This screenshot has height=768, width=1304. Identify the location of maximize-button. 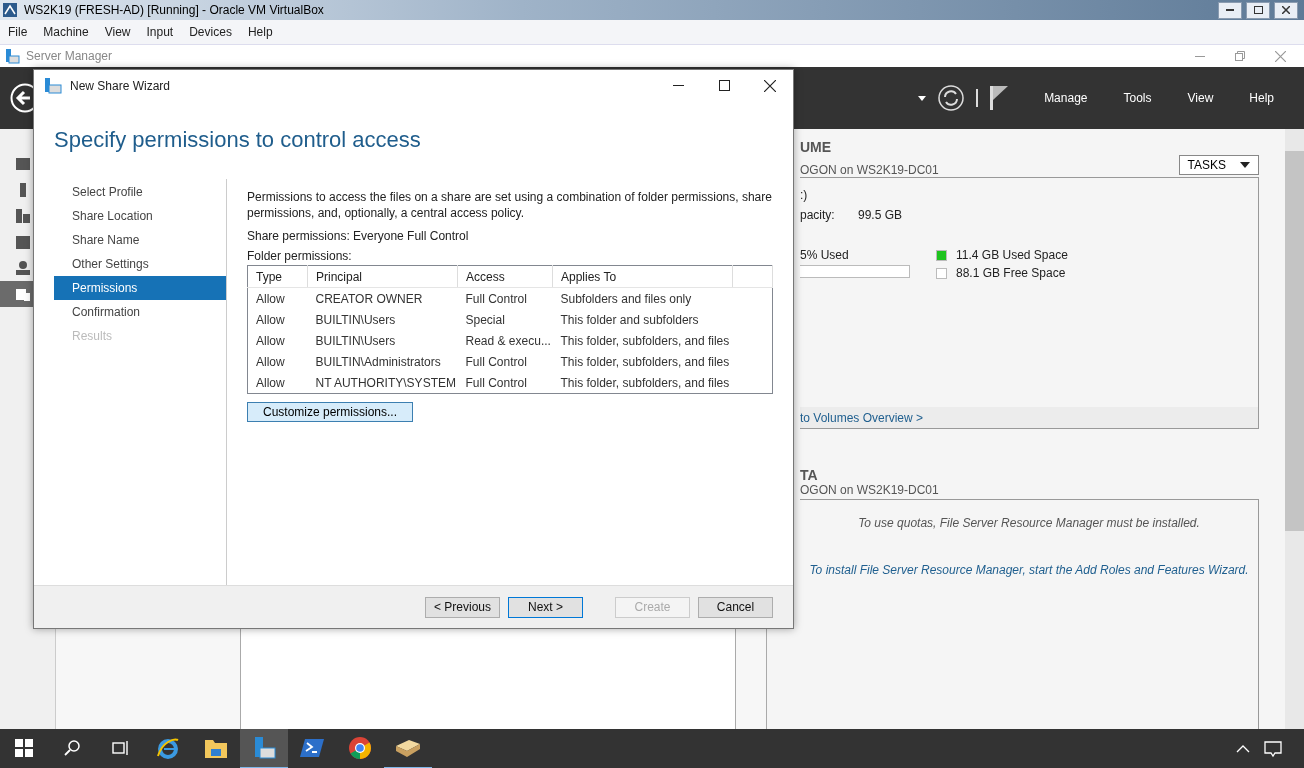
(1258, 10).